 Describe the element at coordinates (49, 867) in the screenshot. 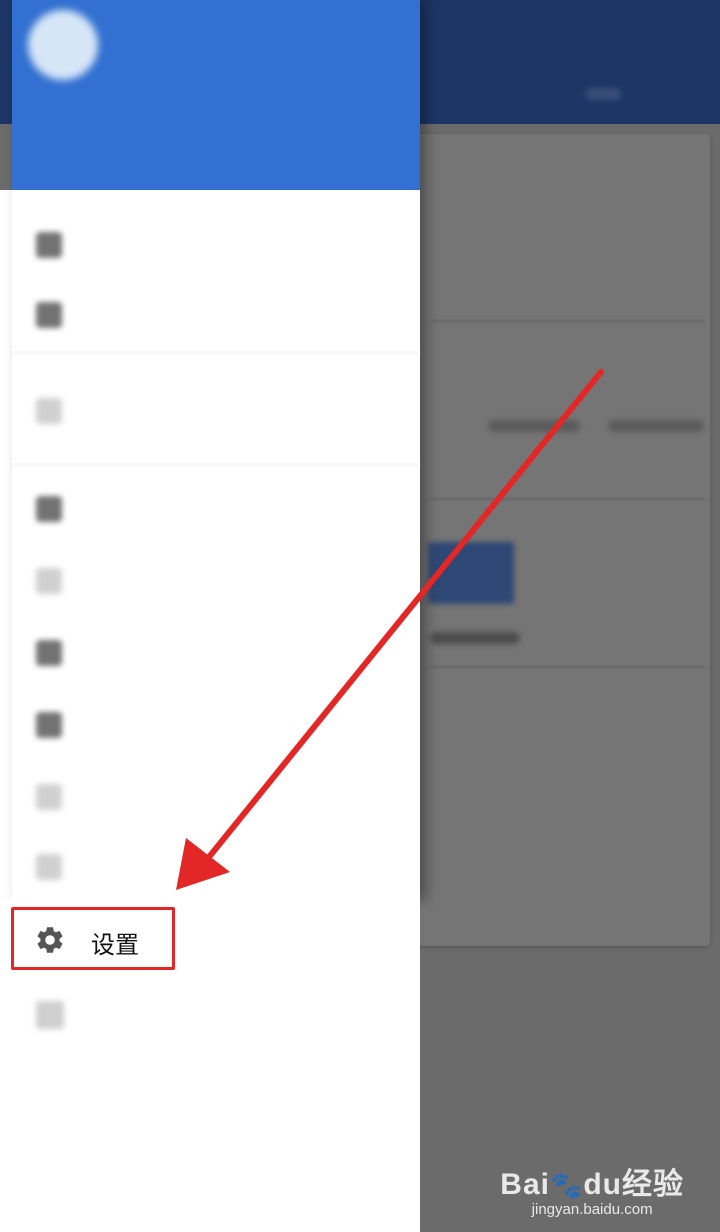

I see `download-icon` at that location.